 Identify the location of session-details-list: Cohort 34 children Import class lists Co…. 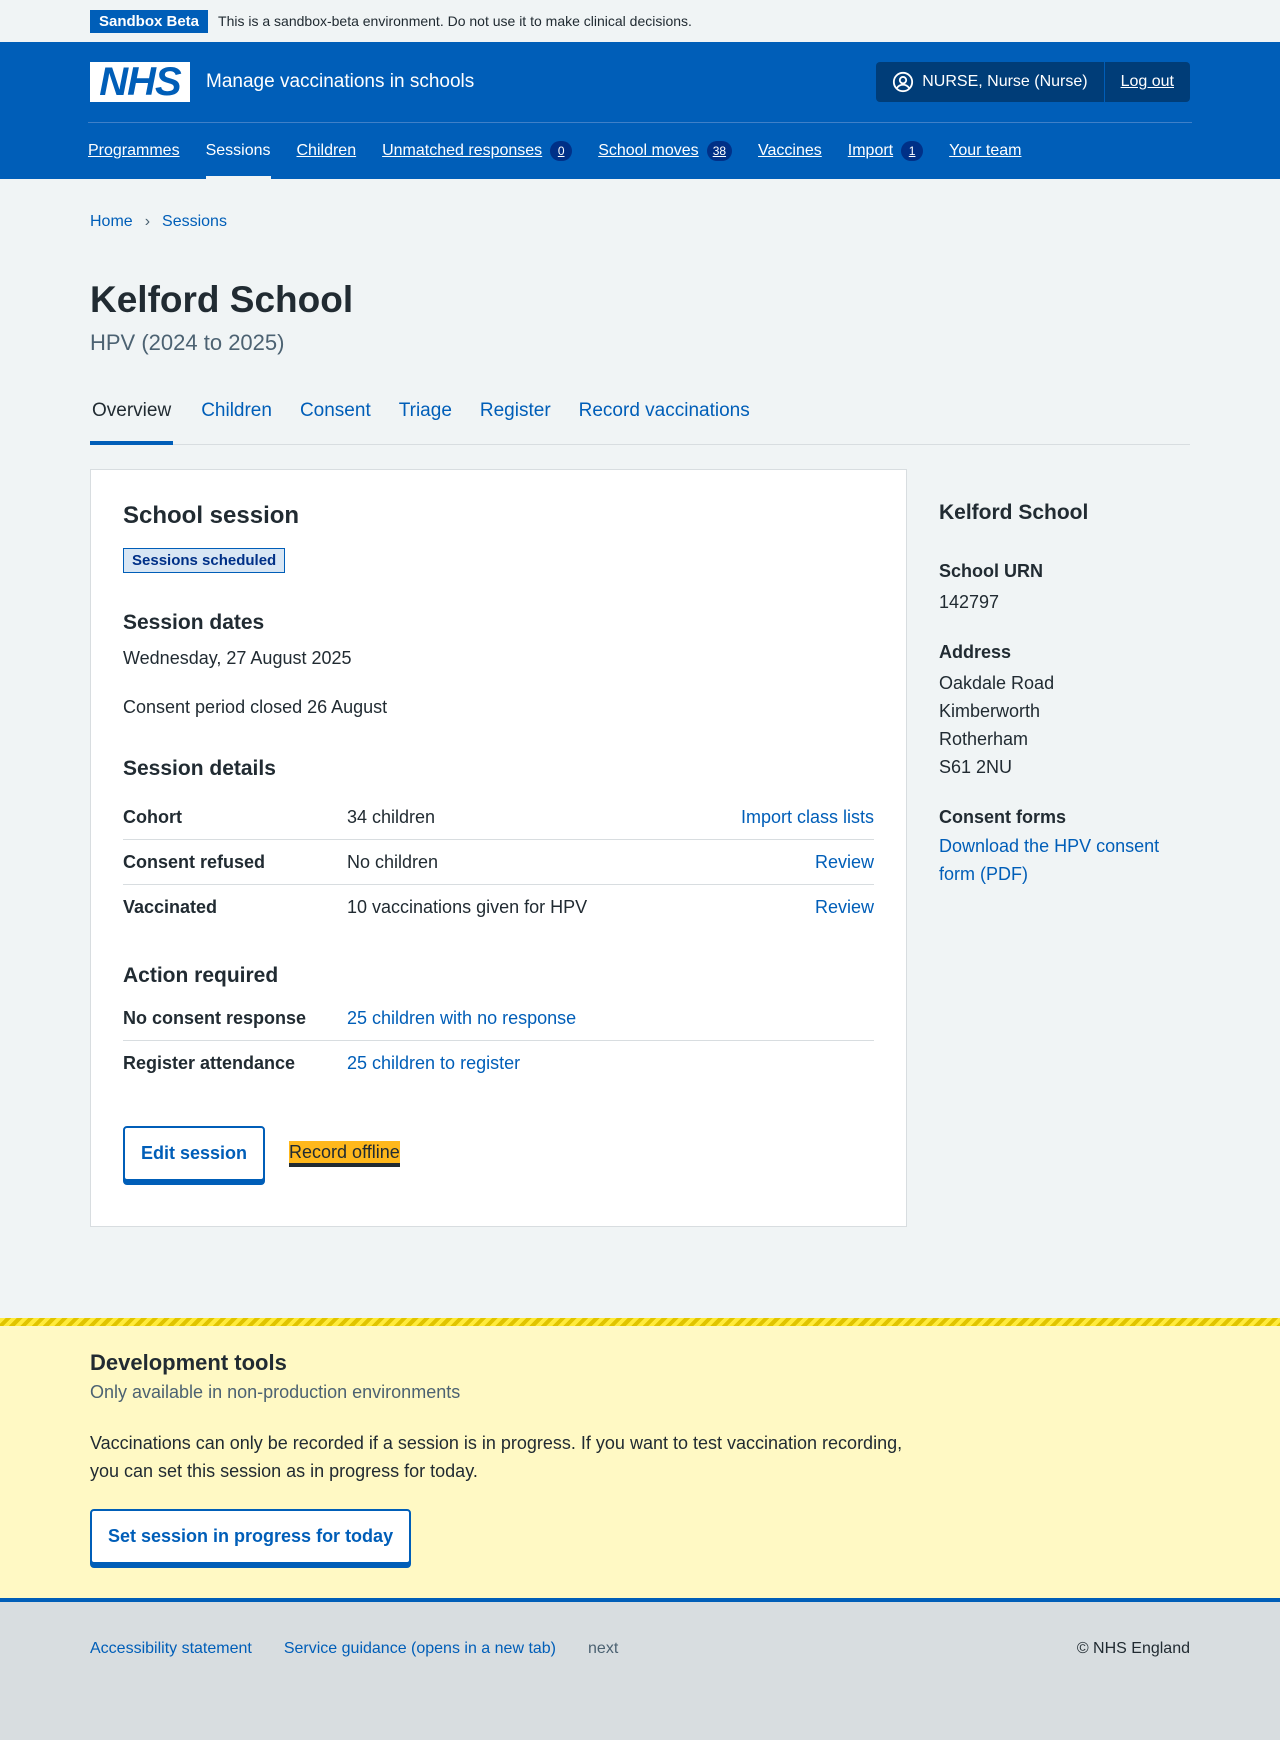
(498, 862).